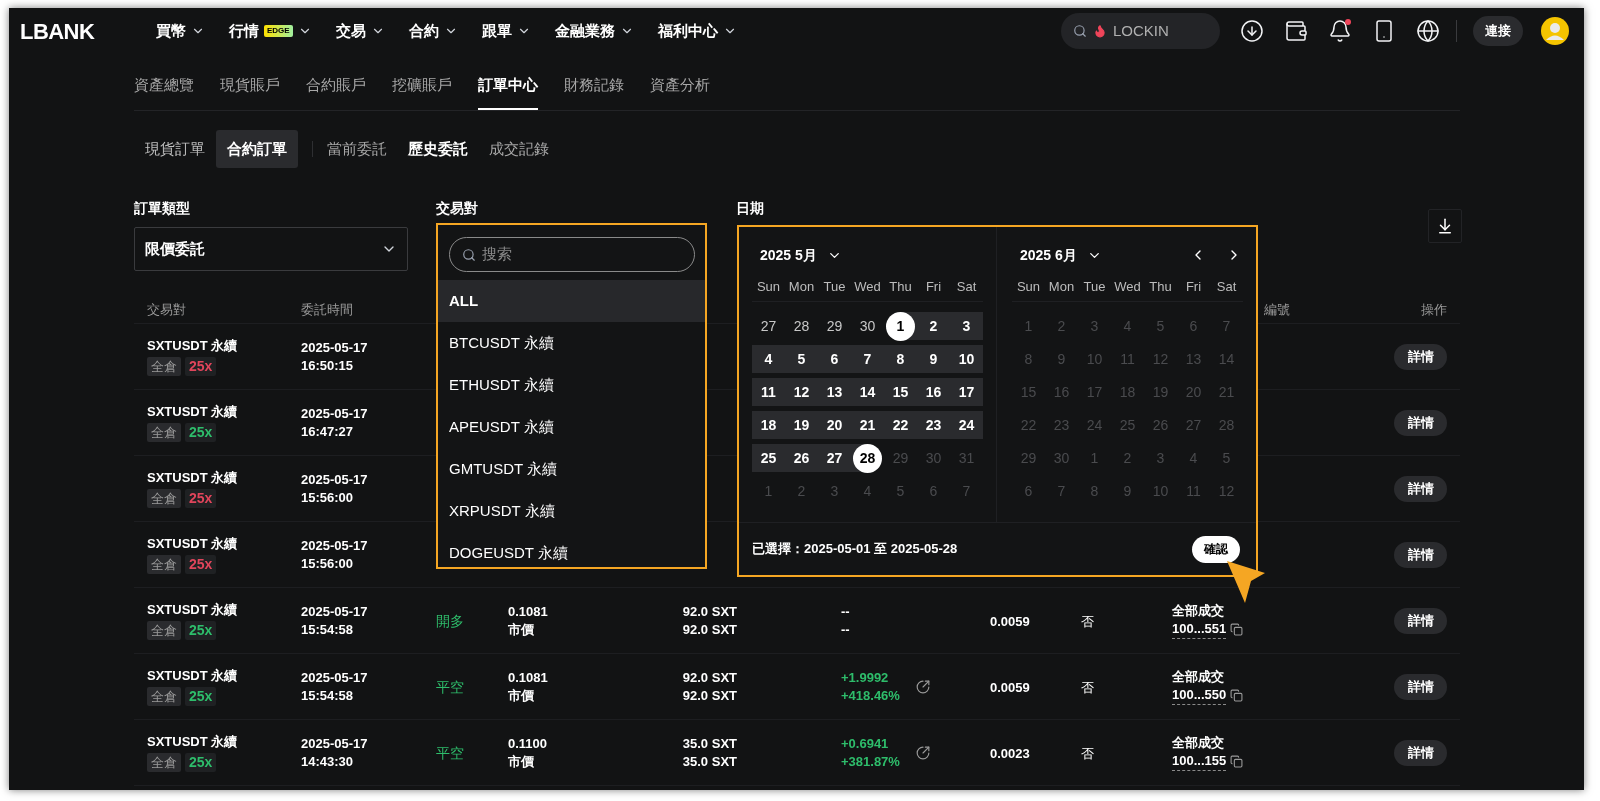 The height and width of the screenshot is (801, 1600). What do you see at coordinates (768, 425) in the screenshot?
I see `calendar-day: 18` at bounding box center [768, 425].